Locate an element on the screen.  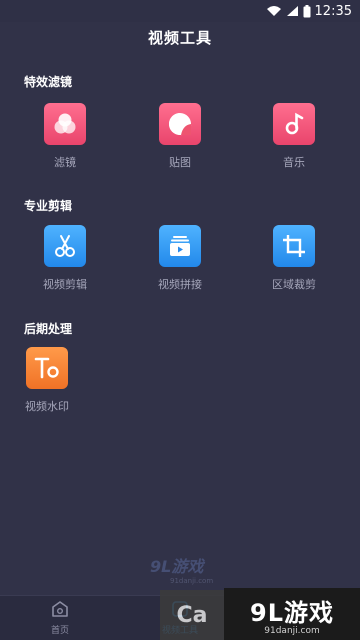
home-icon is located at coordinates (60, 611).